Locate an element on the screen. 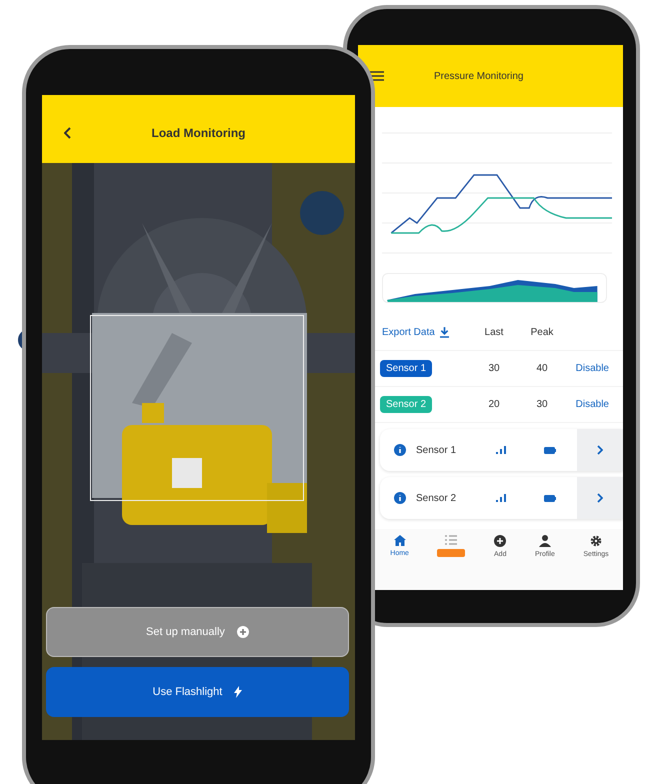 The height and width of the screenshot is (784, 648). sensor-name: Sensor 2 is located at coordinates (437, 498).